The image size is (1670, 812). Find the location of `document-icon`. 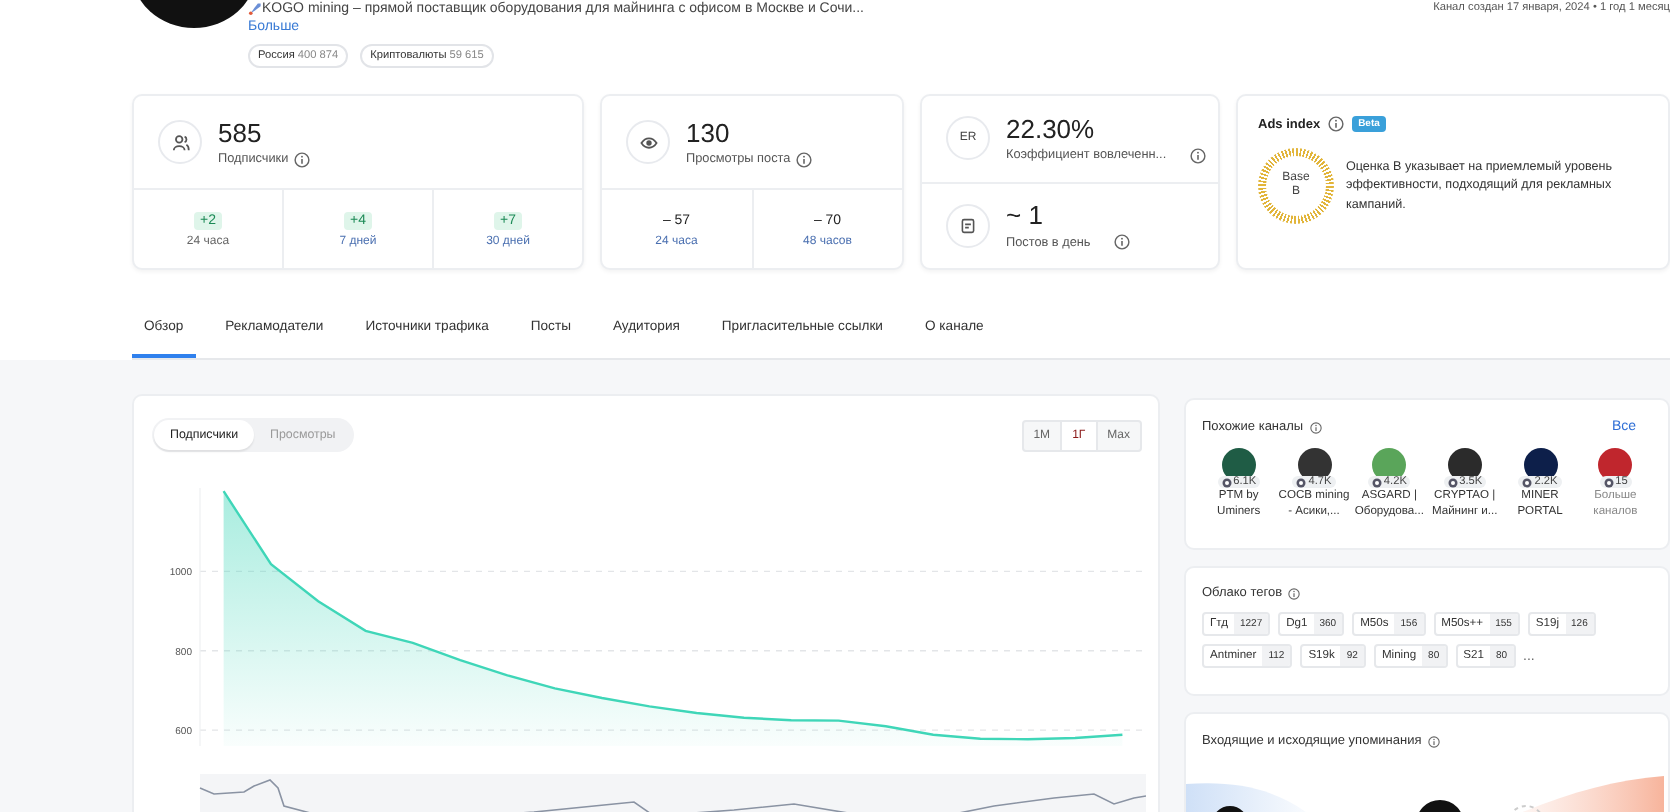

document-icon is located at coordinates (968, 225).